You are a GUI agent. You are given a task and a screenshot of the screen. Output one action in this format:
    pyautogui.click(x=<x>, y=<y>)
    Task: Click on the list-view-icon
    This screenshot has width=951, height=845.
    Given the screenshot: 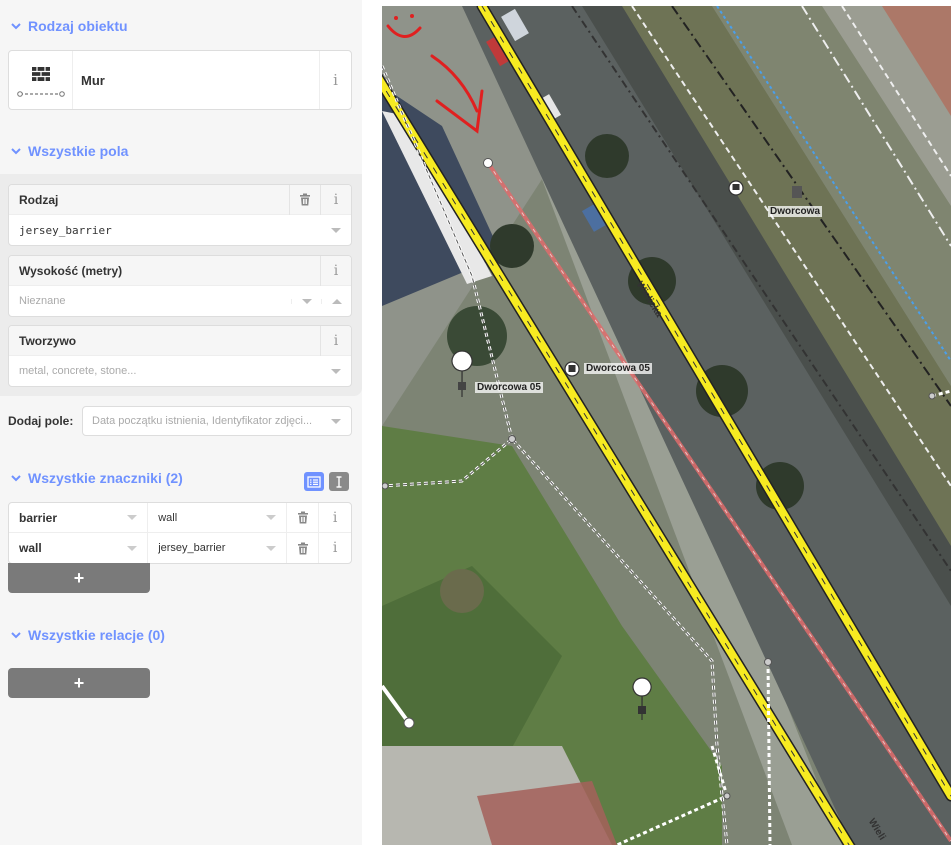 What is the action you would take?
    pyautogui.click(x=314, y=481)
    